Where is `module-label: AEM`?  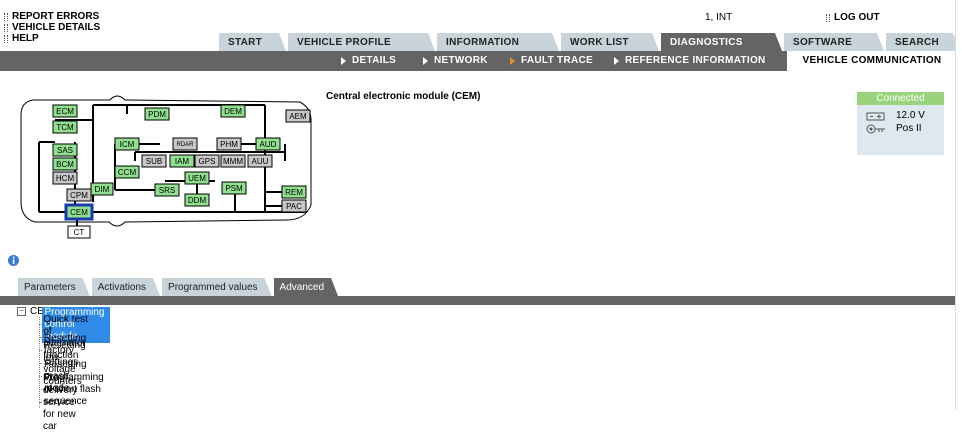
module-label: AEM is located at coordinates (298, 116).